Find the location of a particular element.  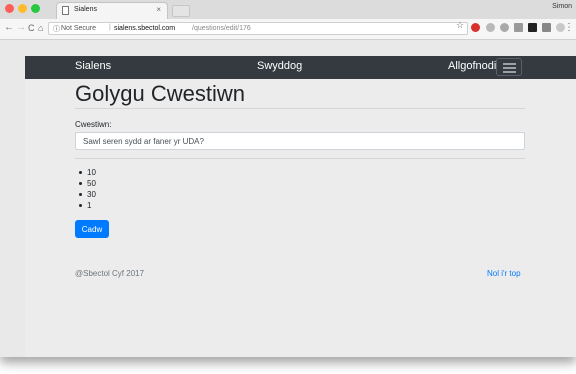

navbar-brand: Sialens is located at coordinates (93, 66).